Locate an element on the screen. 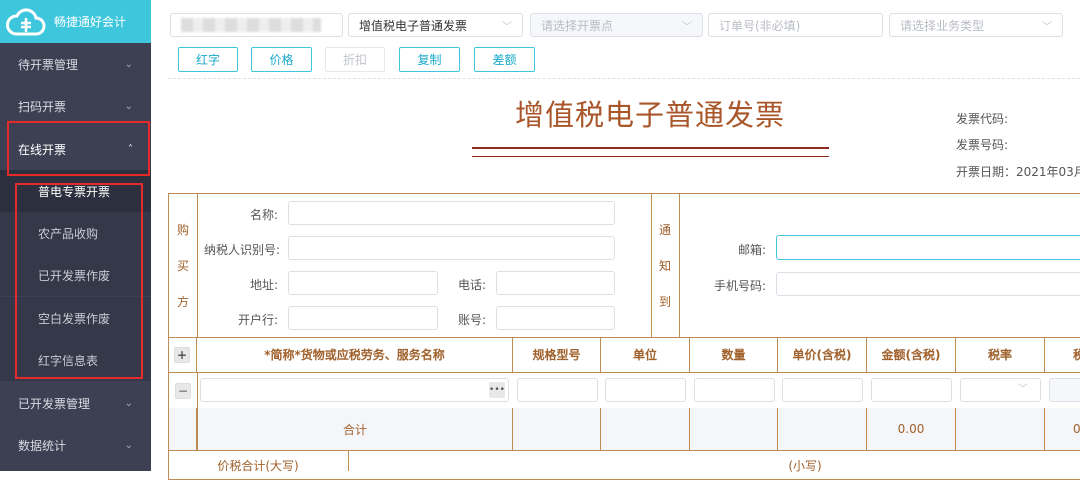  logo: 畅捷通好会计 is located at coordinates (75, 21).